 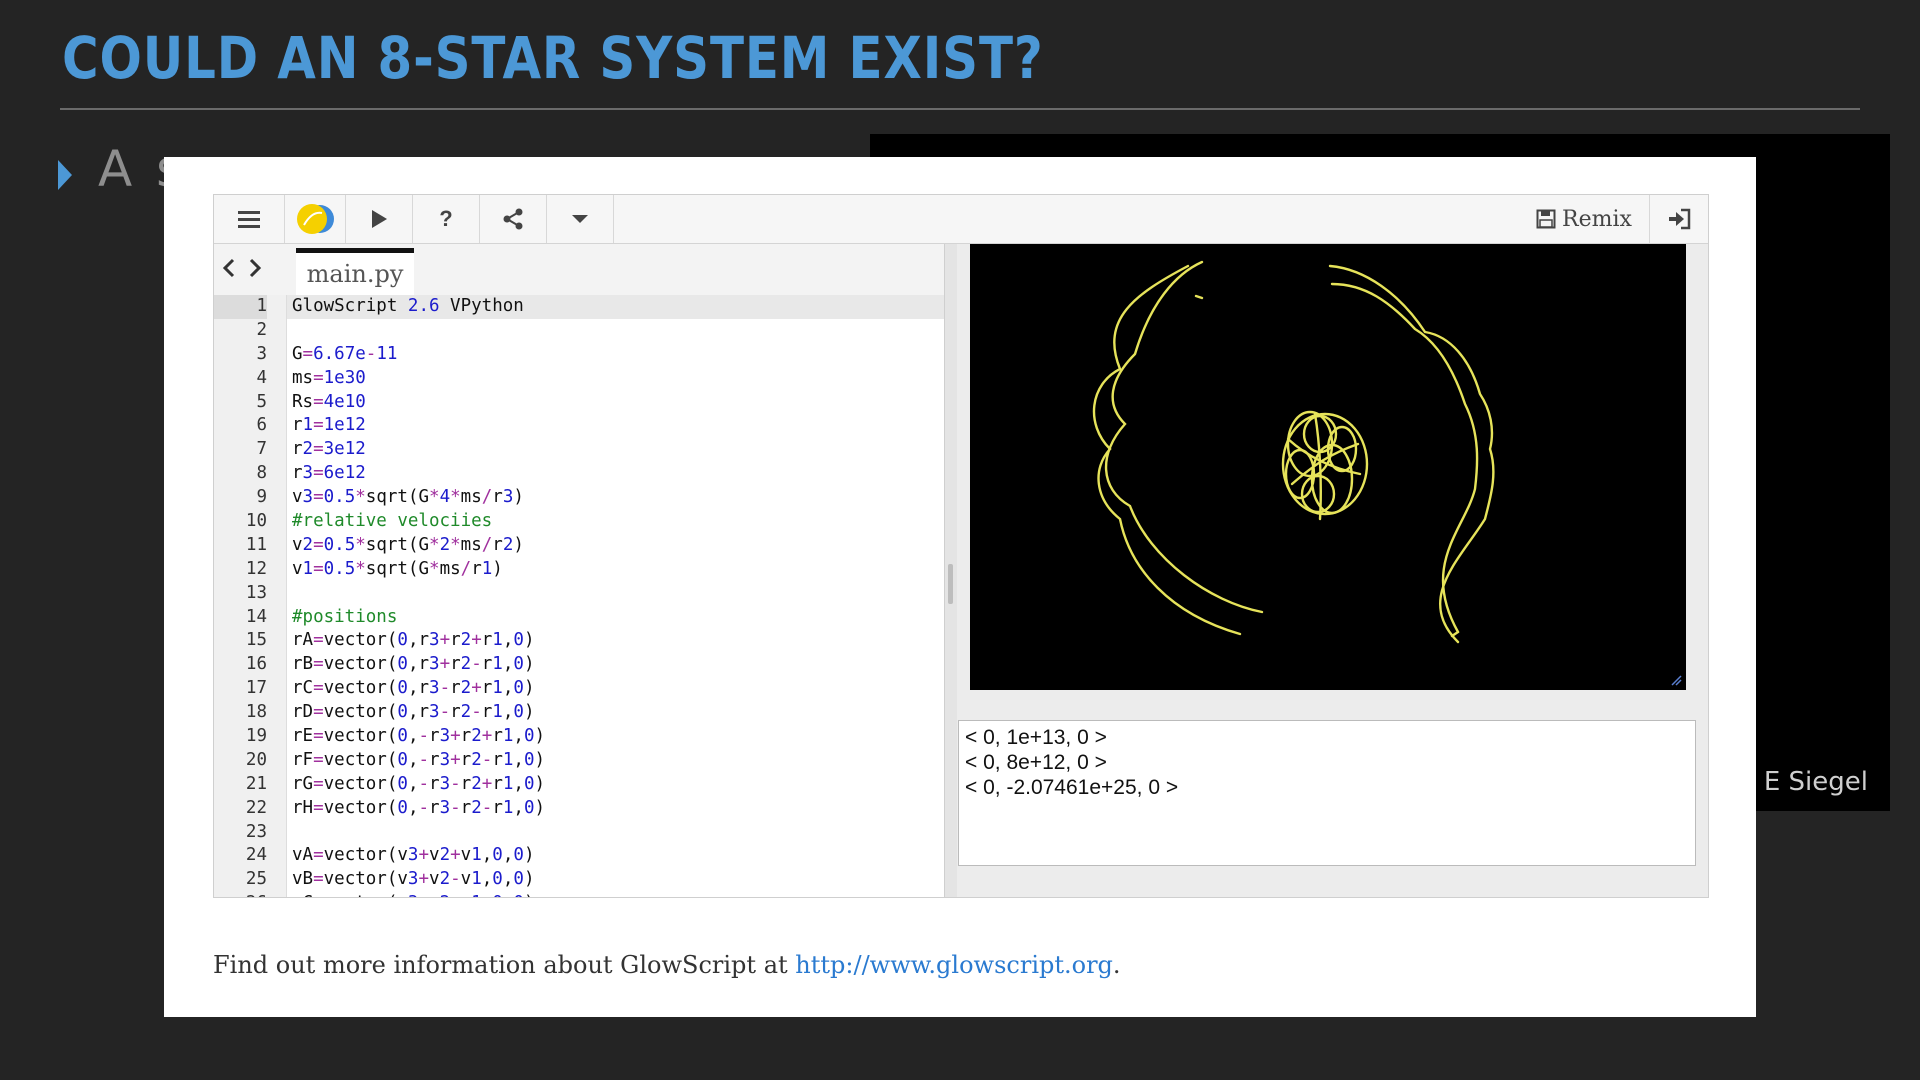 I want to click on code-line: 8 r3=6e12, so click(x=600, y=474).